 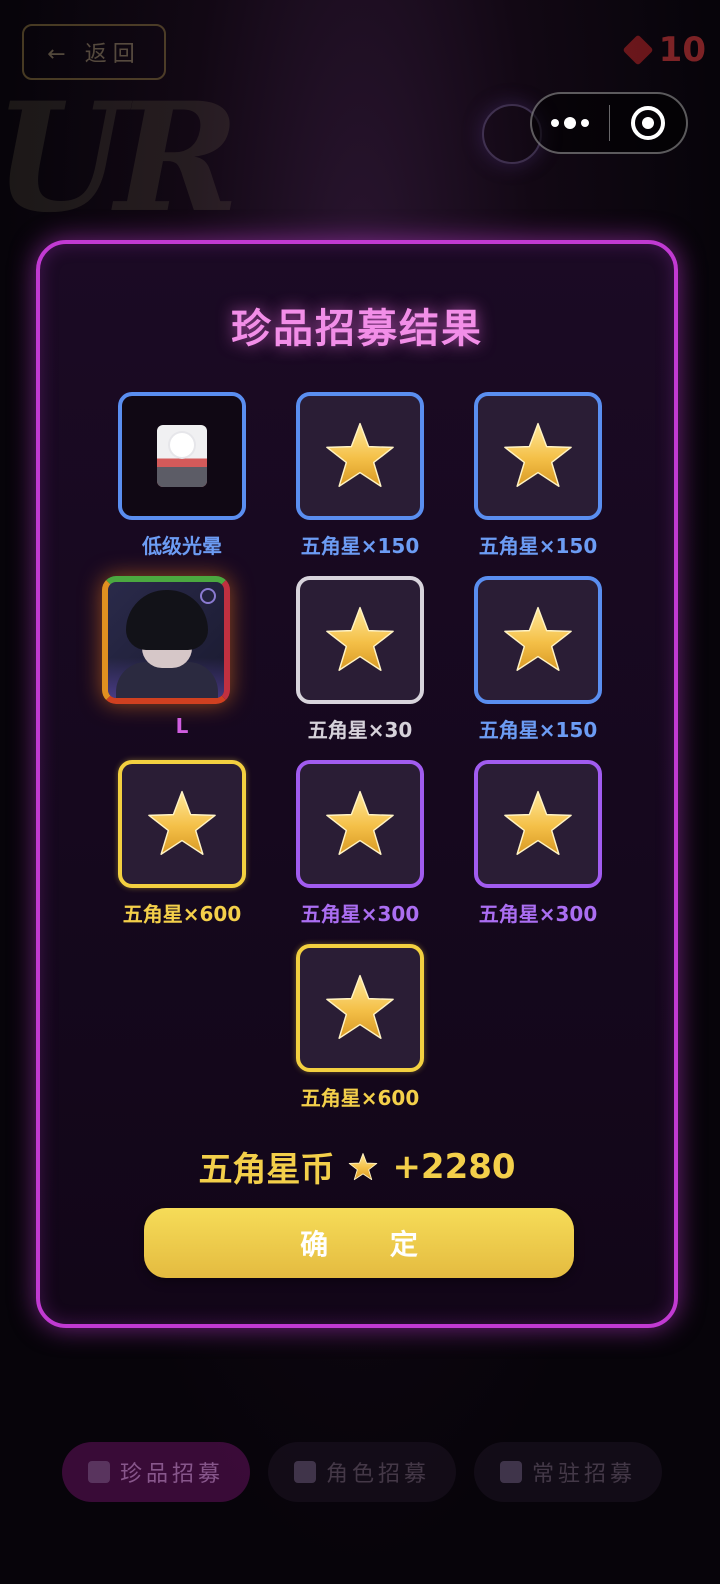 What do you see at coordinates (454, 1166) in the screenshot?
I see `total-value: +2280` at bounding box center [454, 1166].